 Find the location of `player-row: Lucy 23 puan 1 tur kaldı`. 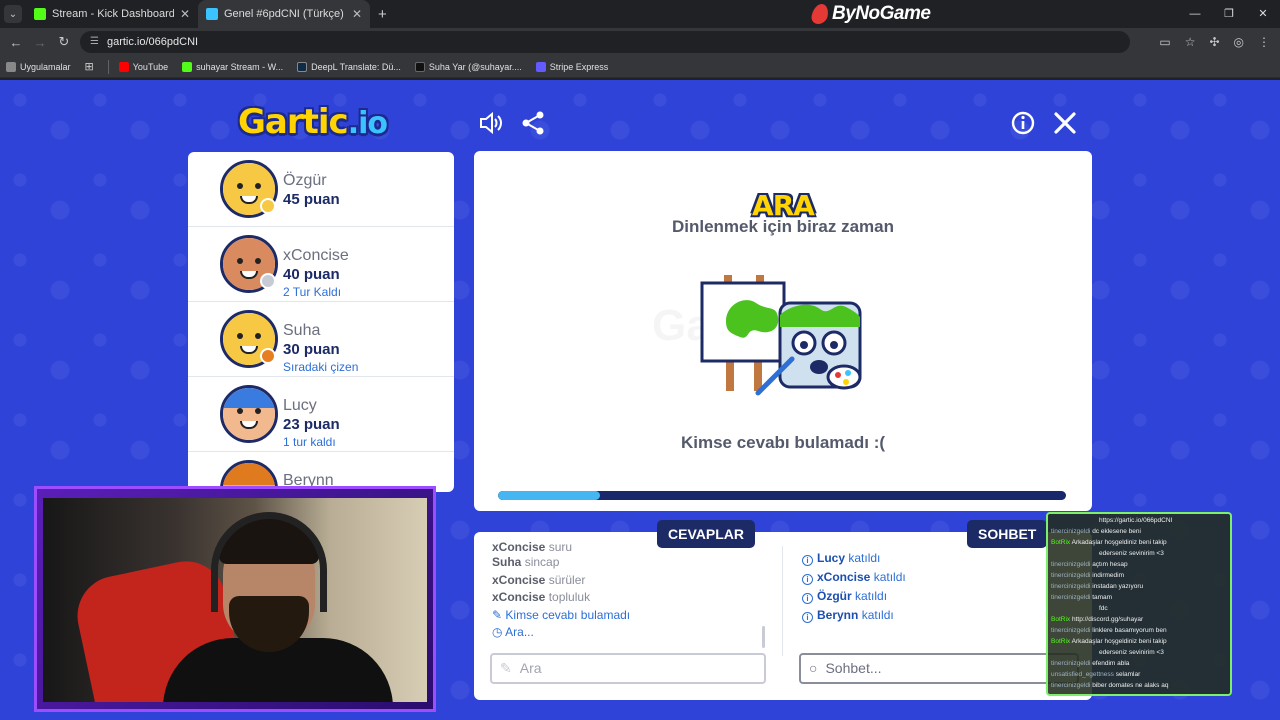

player-row: Lucy 23 puan 1 tur kaldı is located at coordinates (321, 414).